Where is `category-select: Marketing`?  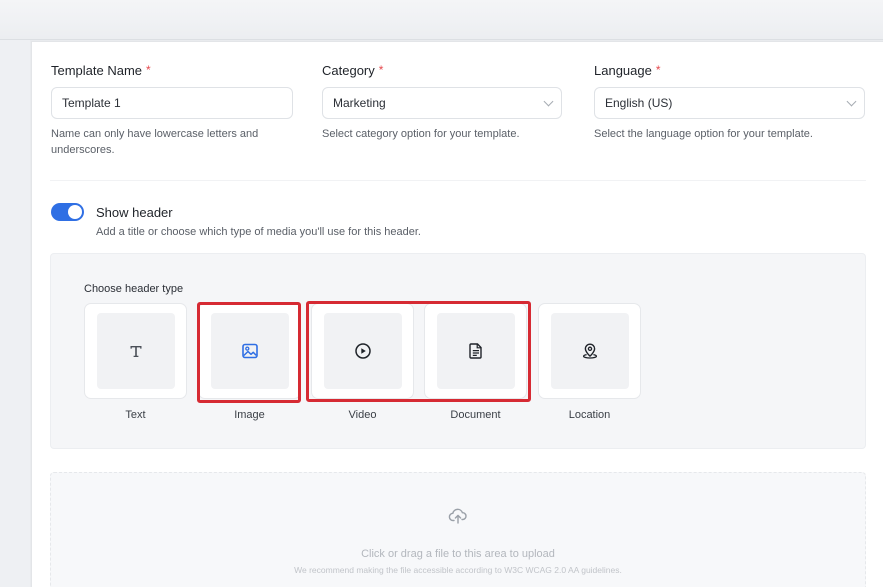 category-select: Marketing is located at coordinates (442, 103).